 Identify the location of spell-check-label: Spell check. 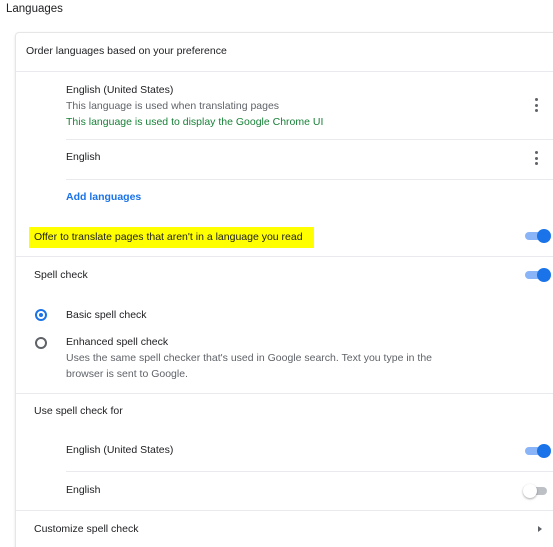
(61, 275).